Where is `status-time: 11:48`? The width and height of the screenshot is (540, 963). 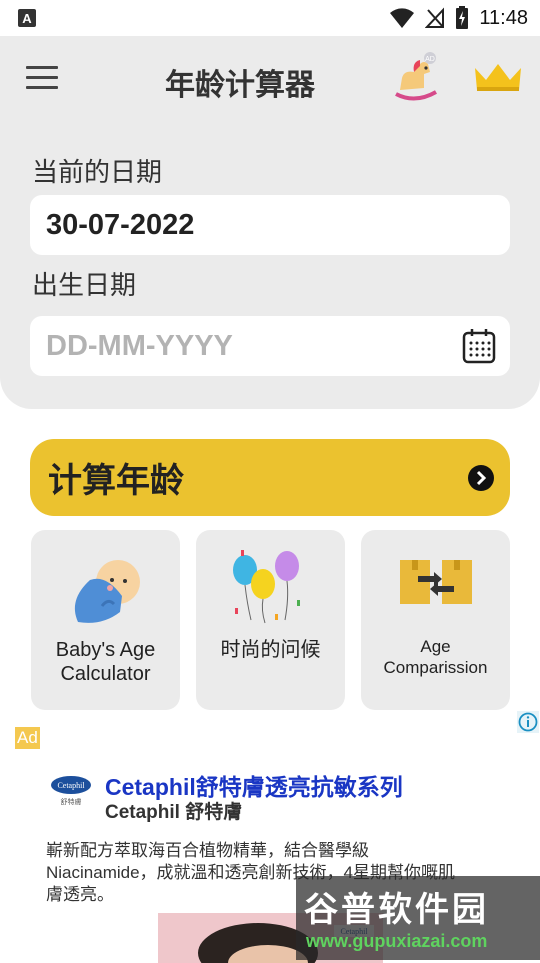 status-time: 11:48 is located at coordinates (503, 17).